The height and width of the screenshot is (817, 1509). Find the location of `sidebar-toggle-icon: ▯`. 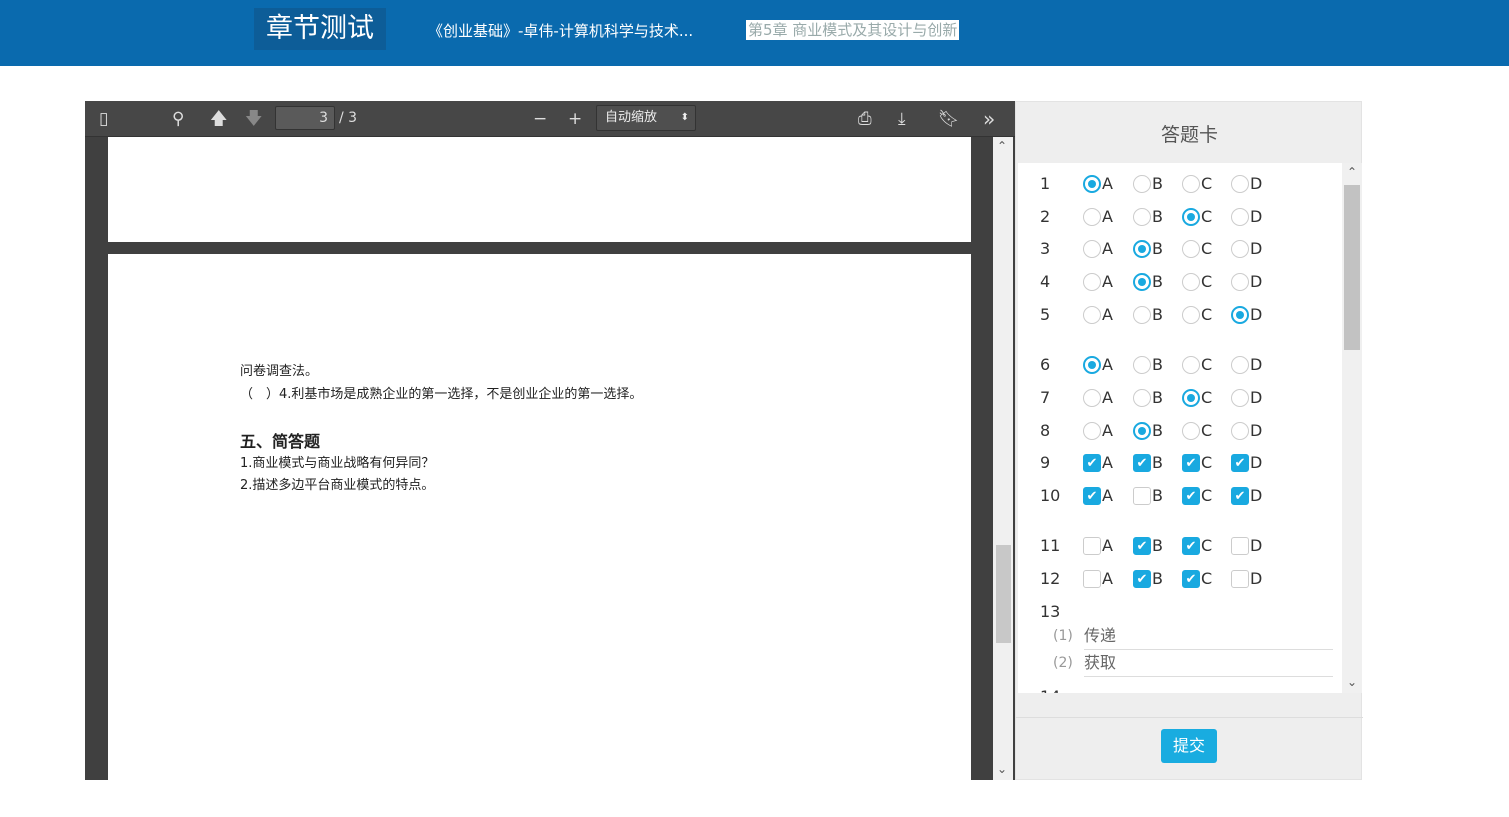

sidebar-toggle-icon: ▯ is located at coordinates (103, 119).